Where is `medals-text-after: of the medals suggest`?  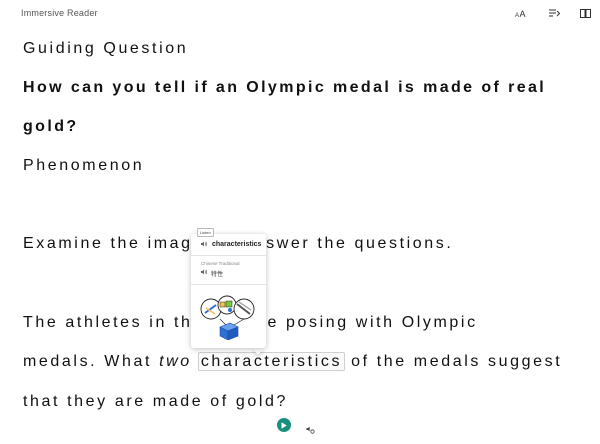
medals-text-after: of the medals suggest is located at coordinates (453, 361).